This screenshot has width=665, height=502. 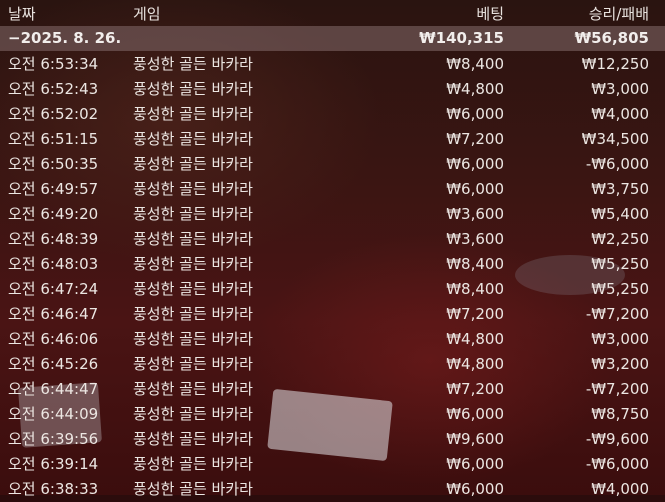 What do you see at coordinates (53, 214) in the screenshot?
I see `row-time: 오전 6:49:20` at bounding box center [53, 214].